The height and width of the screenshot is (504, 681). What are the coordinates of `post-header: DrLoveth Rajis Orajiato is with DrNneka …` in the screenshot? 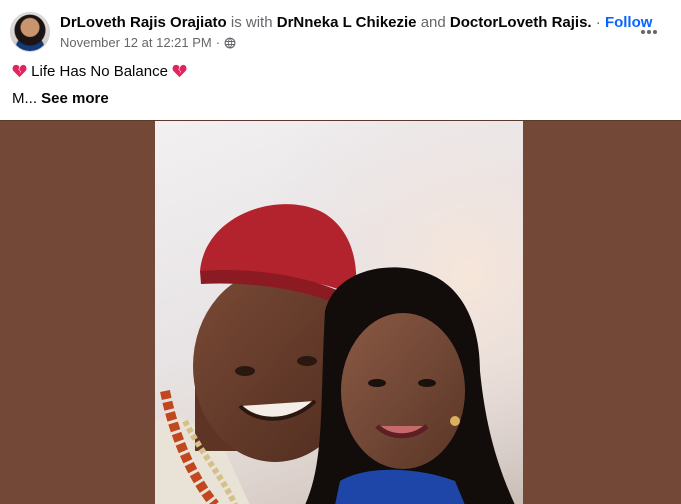 It's located at (340, 33).